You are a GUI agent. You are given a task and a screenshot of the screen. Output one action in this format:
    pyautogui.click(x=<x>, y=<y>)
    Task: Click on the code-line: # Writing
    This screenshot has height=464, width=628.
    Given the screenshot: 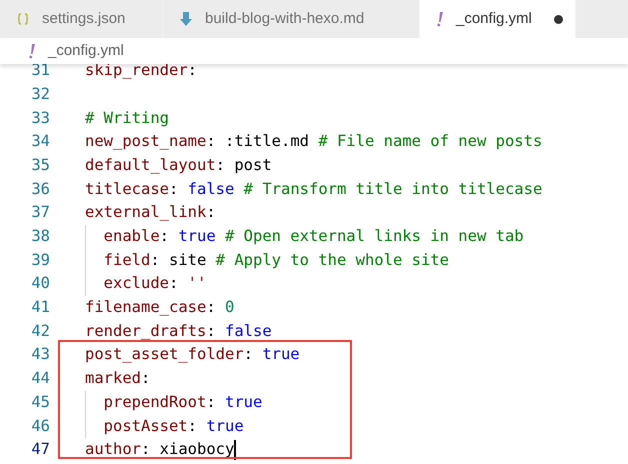 What is the action you would take?
    pyautogui.click(x=127, y=118)
    